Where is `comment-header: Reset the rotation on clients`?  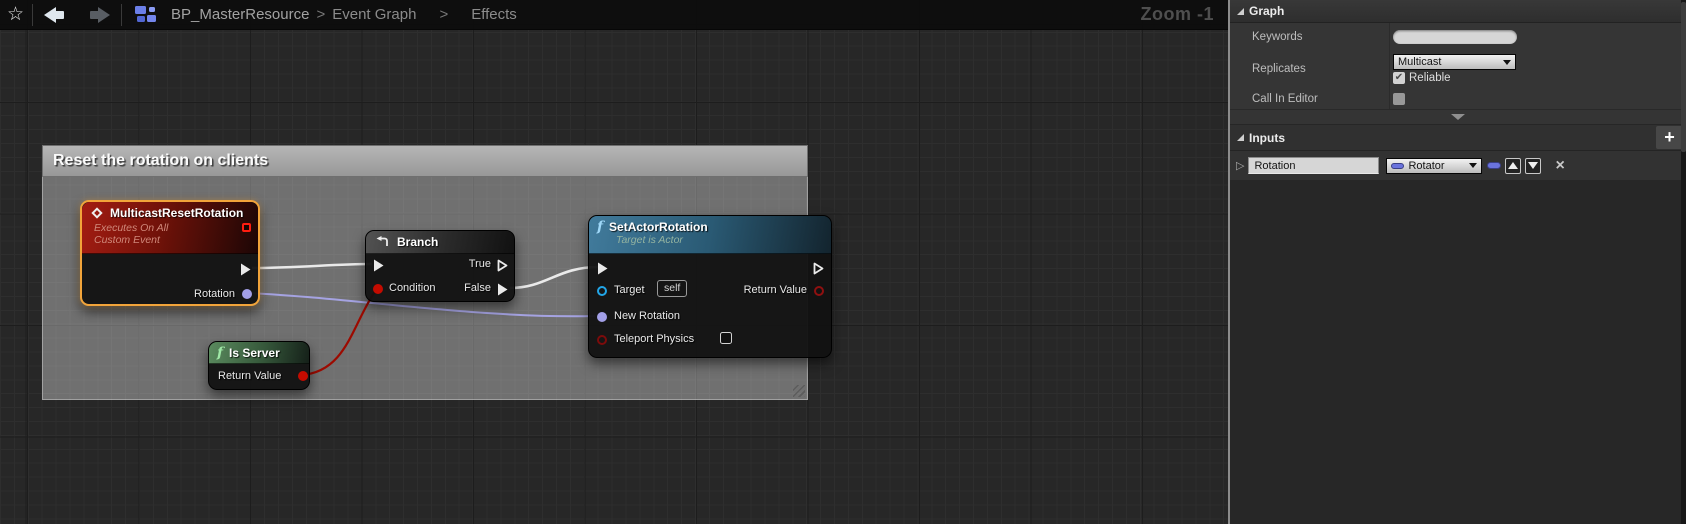
comment-header: Reset the rotation on clients is located at coordinates (425, 161).